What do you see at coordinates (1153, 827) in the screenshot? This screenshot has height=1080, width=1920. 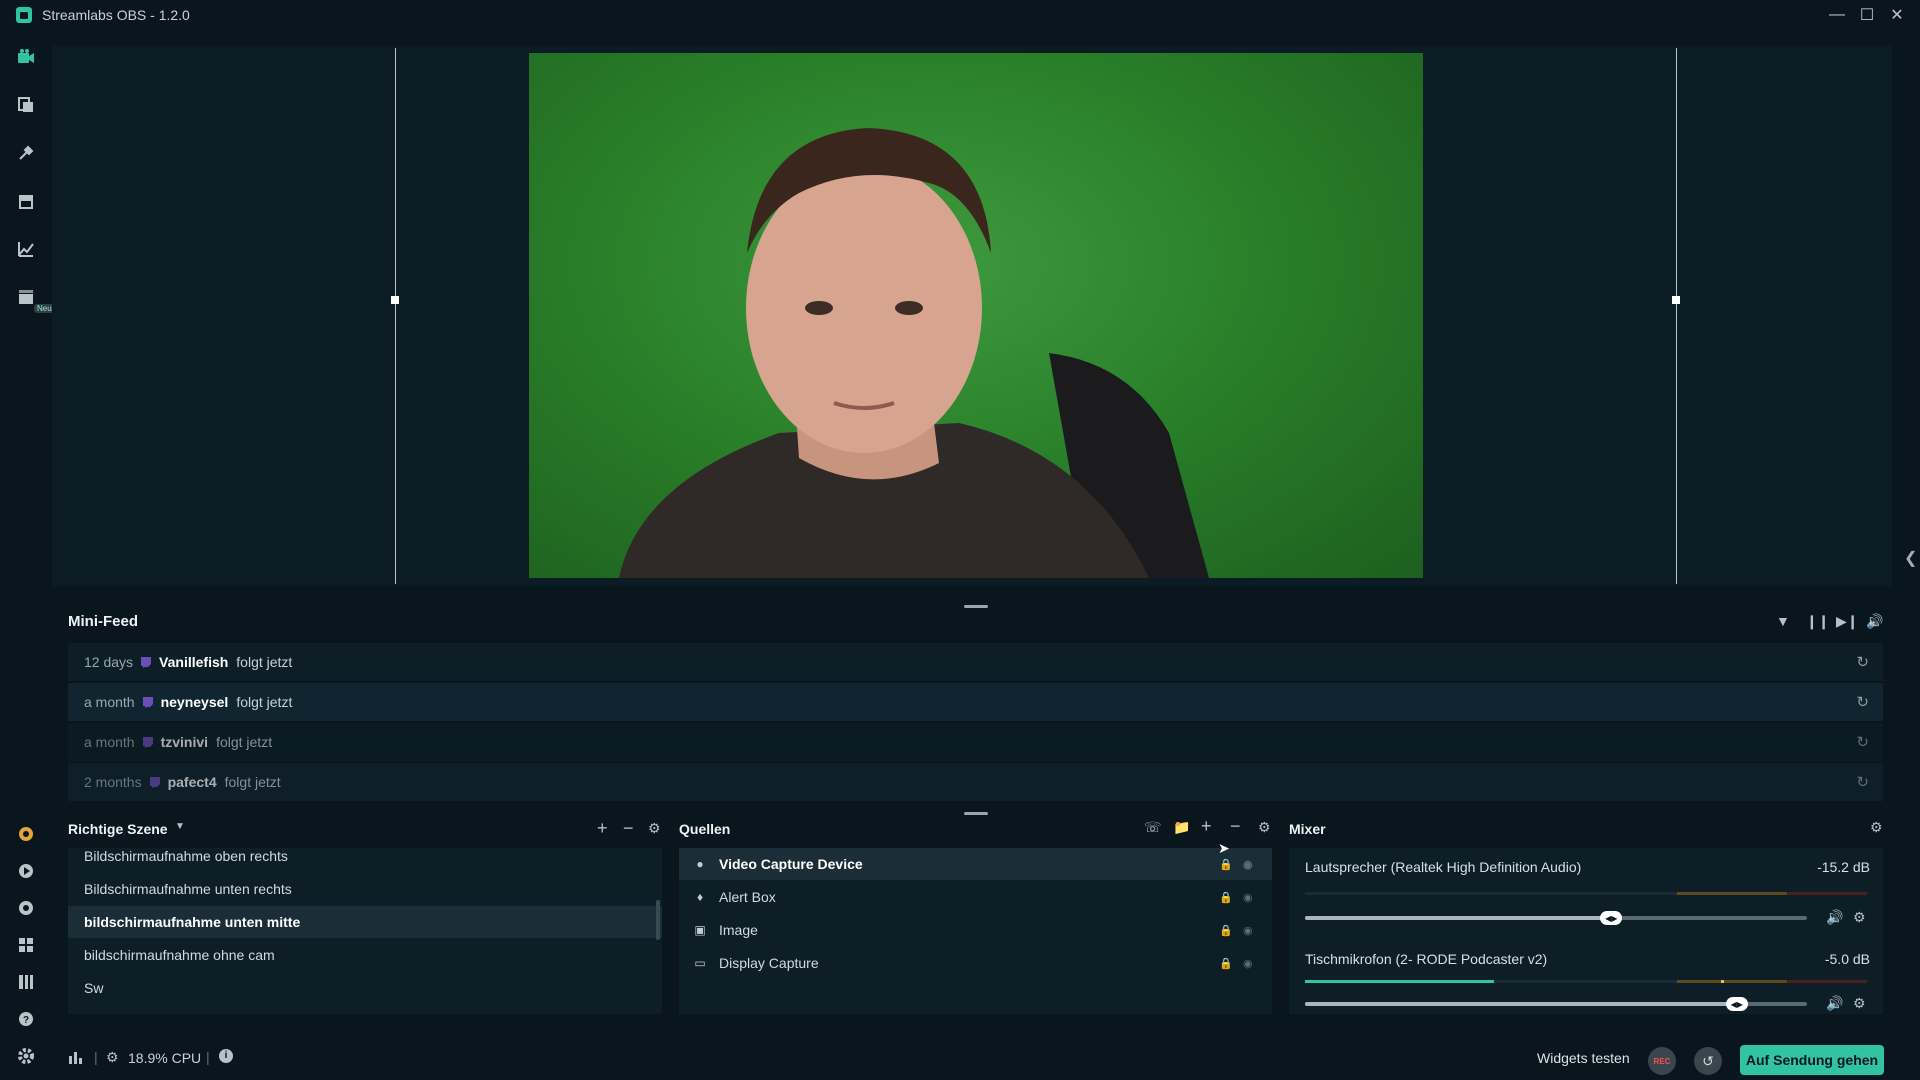 I see `studio-audio-icon: ☏` at bounding box center [1153, 827].